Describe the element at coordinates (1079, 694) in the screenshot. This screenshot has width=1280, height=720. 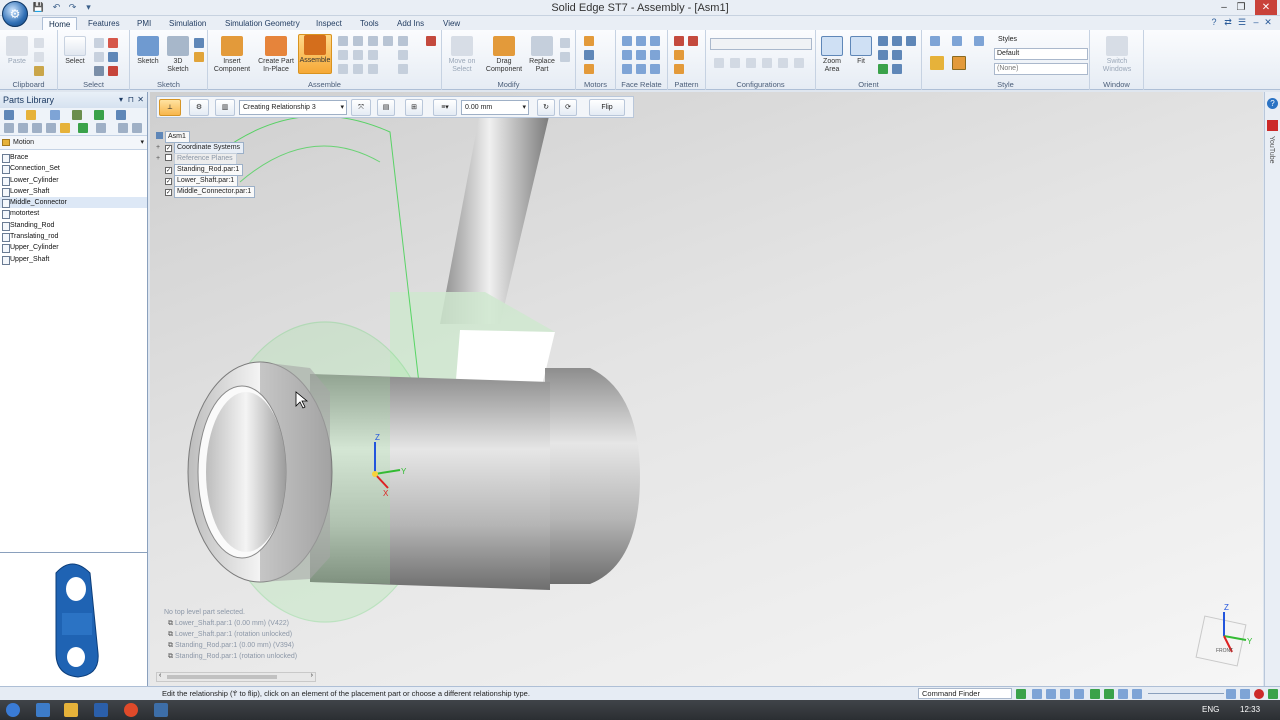
I see `status-rotate-icon` at that location.